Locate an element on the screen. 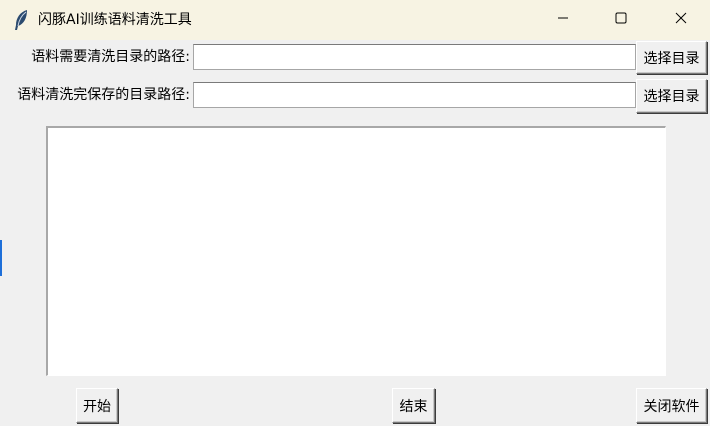  maximize-icon is located at coordinates (621, 20).